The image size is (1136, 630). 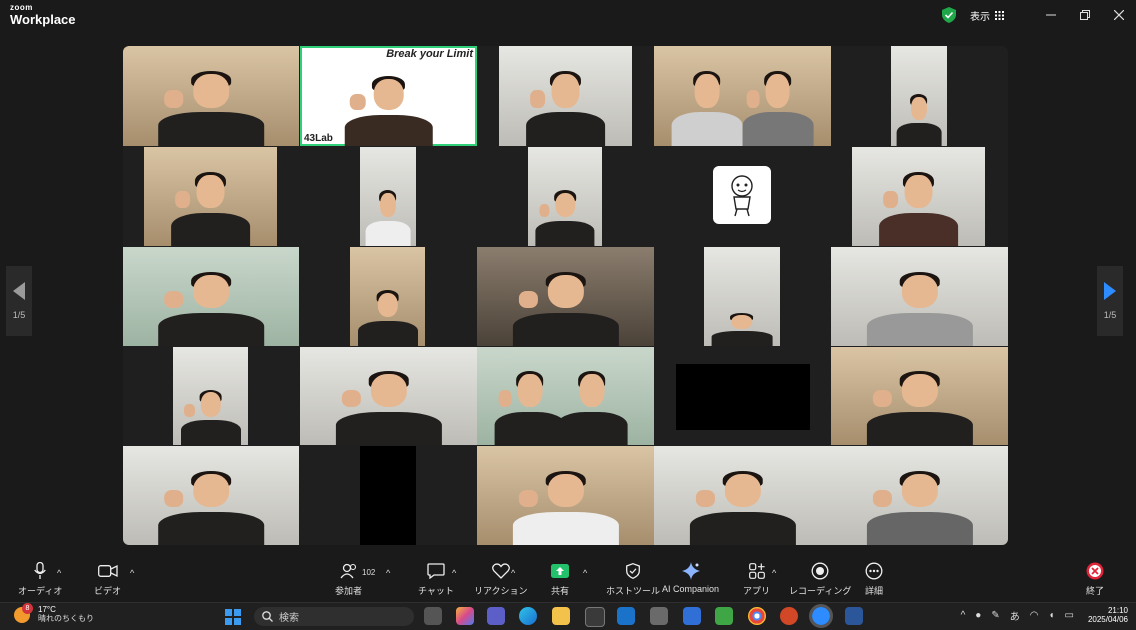 I want to click on chevron-up-icon: ^, so click(x=963, y=615).